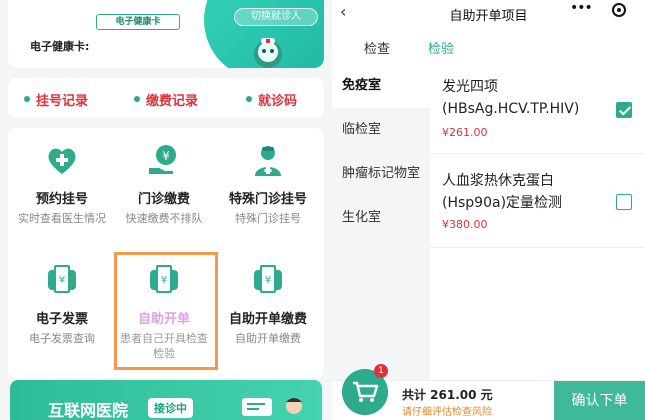 This screenshot has width=645, height=420. Describe the element at coordinates (465, 224) in the screenshot. I see `item-price: ¥380.00` at that location.